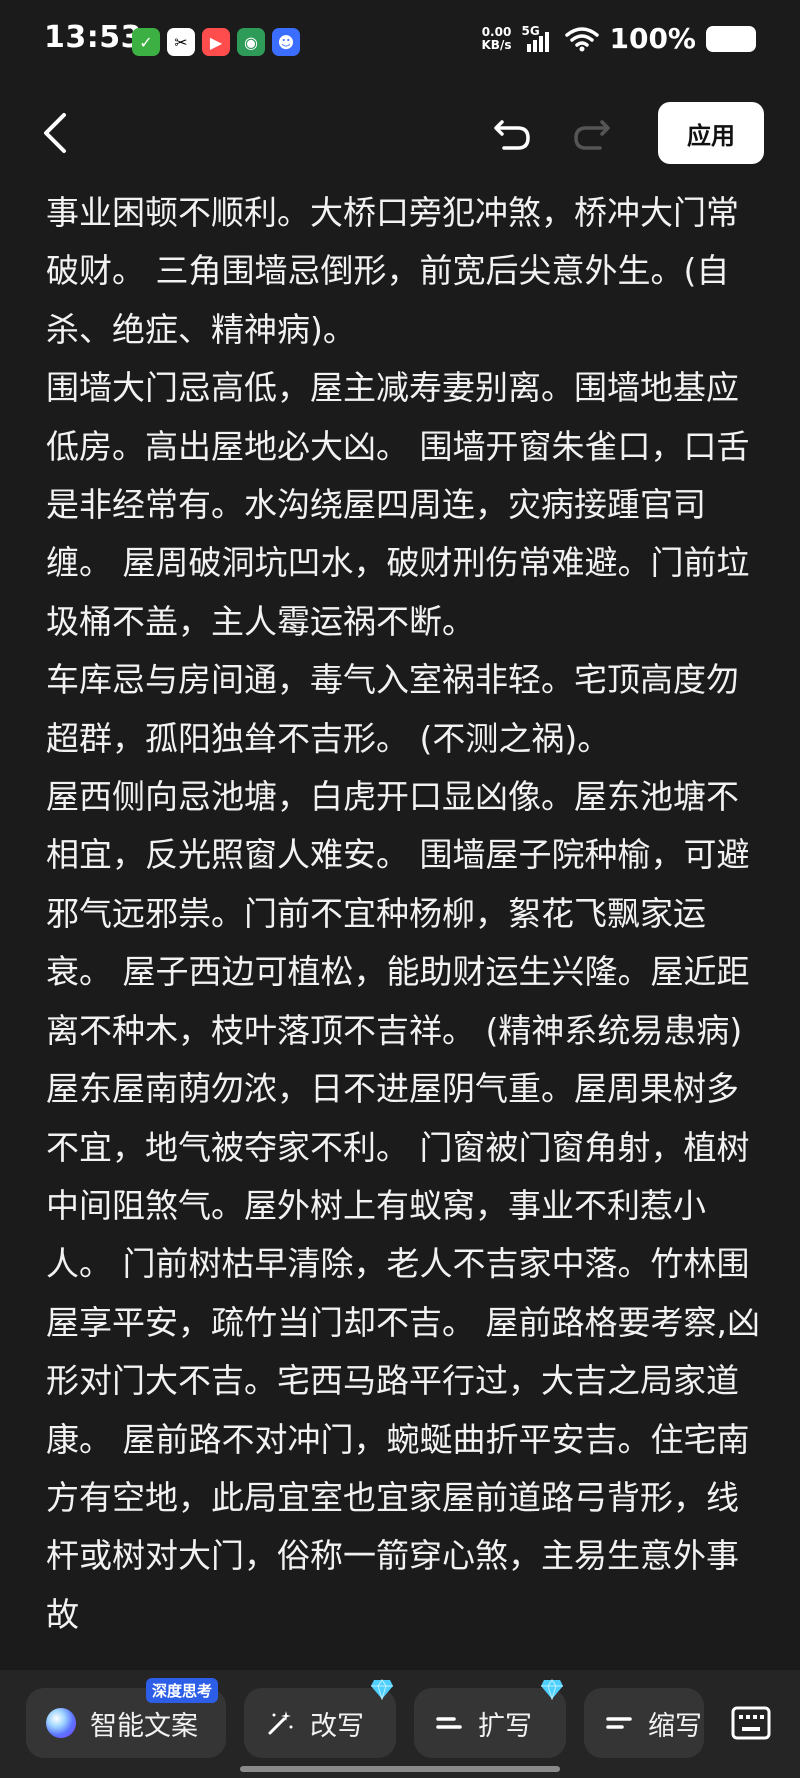  What do you see at coordinates (538, 39) in the screenshot?
I see `cellular-signal-icon: 5G` at bounding box center [538, 39].